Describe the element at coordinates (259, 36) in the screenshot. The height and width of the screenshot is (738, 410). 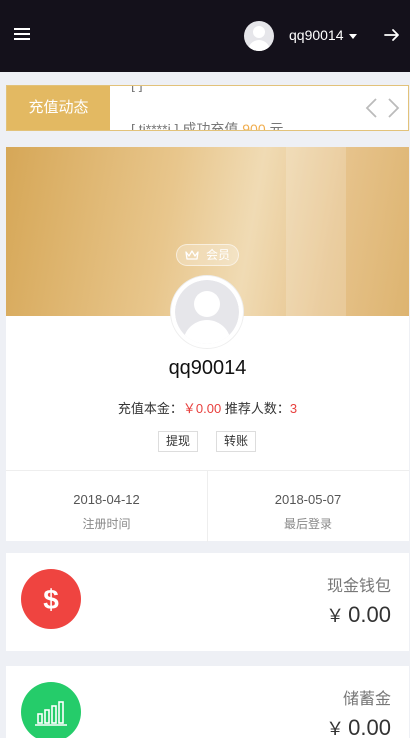
I see `avatar` at that location.